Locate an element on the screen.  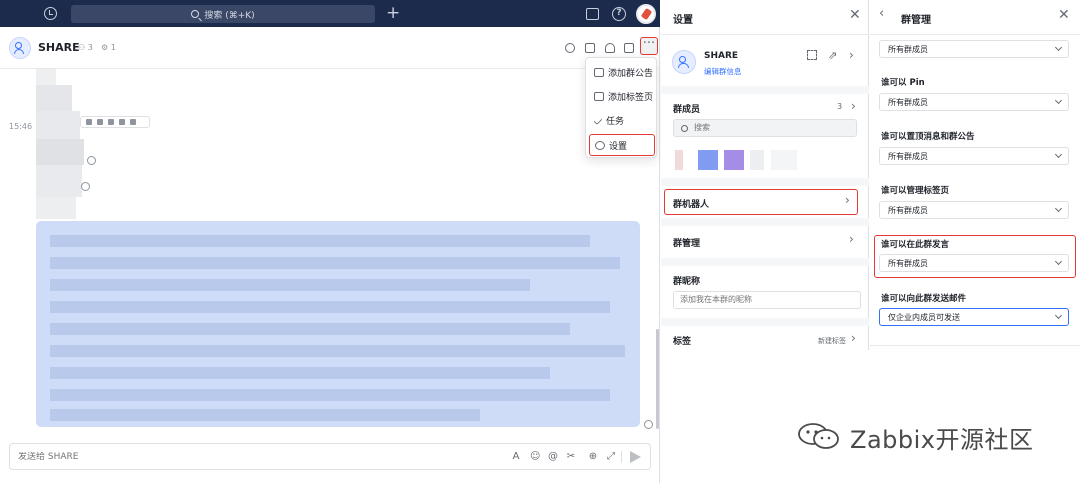
menu-item-task: 任务 is located at coordinates (622, 120).